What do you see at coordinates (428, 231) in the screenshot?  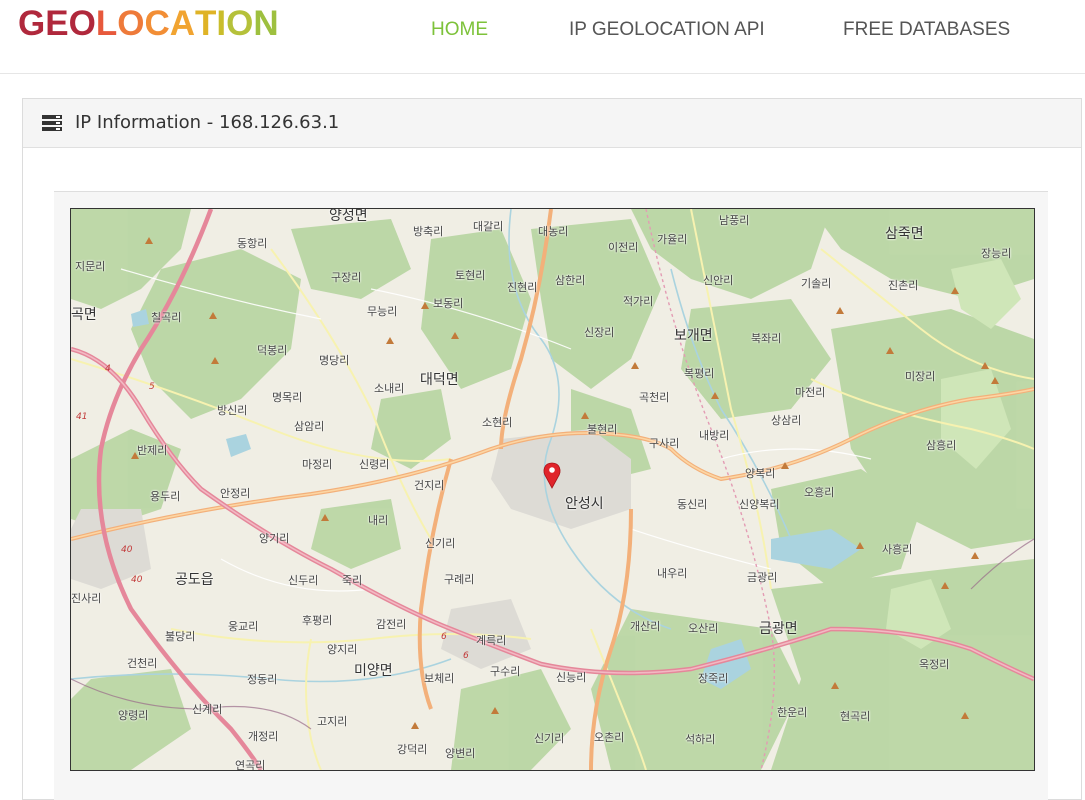 I see `map-place-label: 방축리` at bounding box center [428, 231].